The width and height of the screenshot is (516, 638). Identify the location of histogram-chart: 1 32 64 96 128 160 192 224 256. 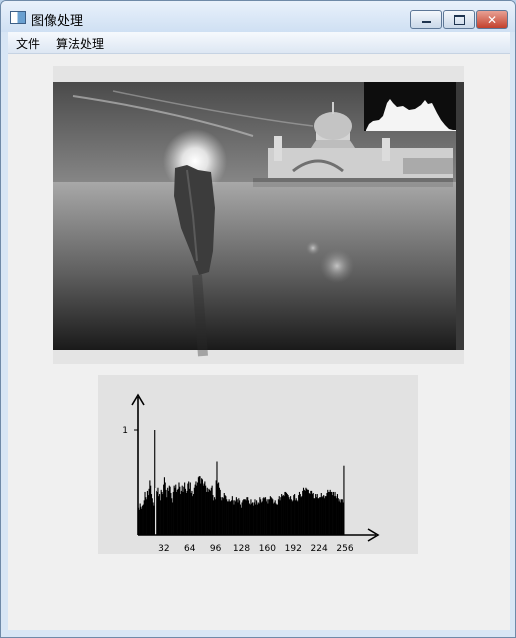
(251, 473).